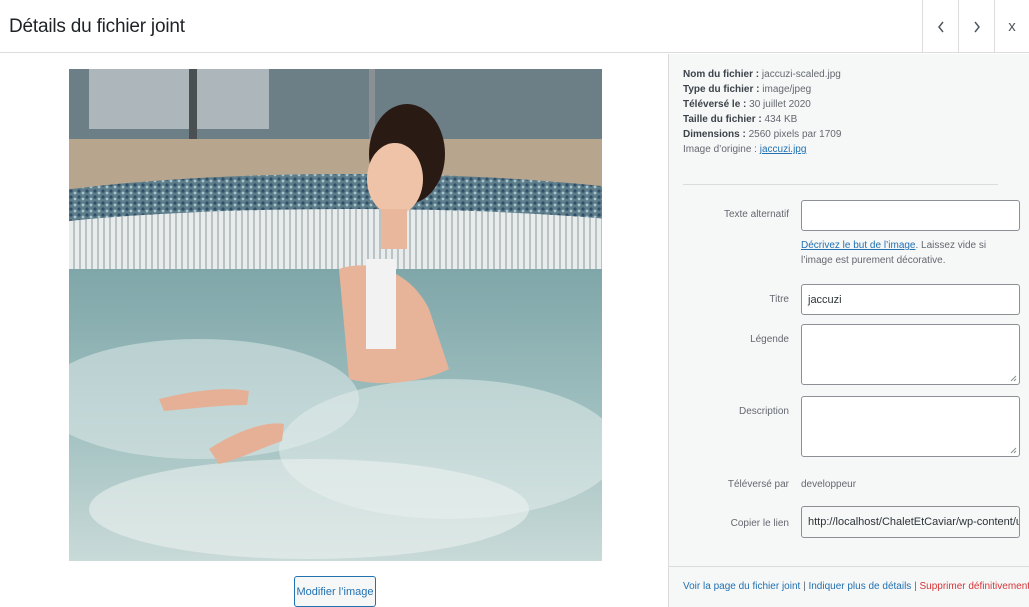  Describe the element at coordinates (758, 484) in the screenshot. I see `uploaded-by-label: Téléversé par` at that location.